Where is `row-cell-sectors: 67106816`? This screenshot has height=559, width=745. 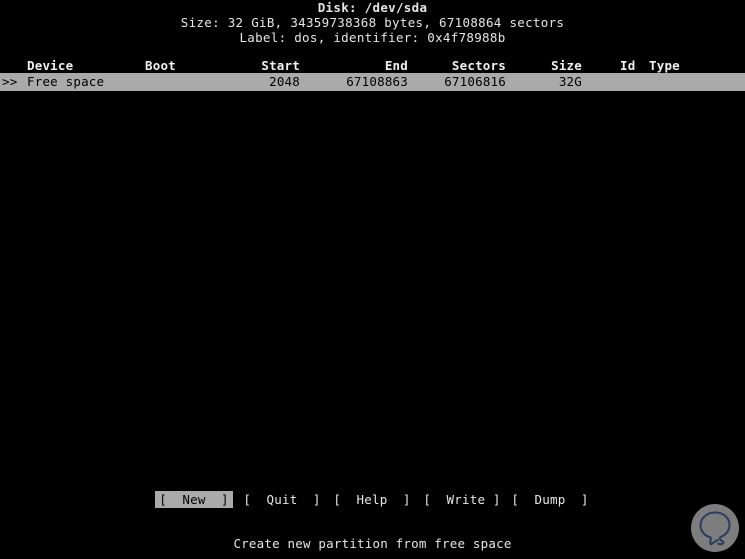
row-cell-sectors: 67106816 is located at coordinates (475, 81).